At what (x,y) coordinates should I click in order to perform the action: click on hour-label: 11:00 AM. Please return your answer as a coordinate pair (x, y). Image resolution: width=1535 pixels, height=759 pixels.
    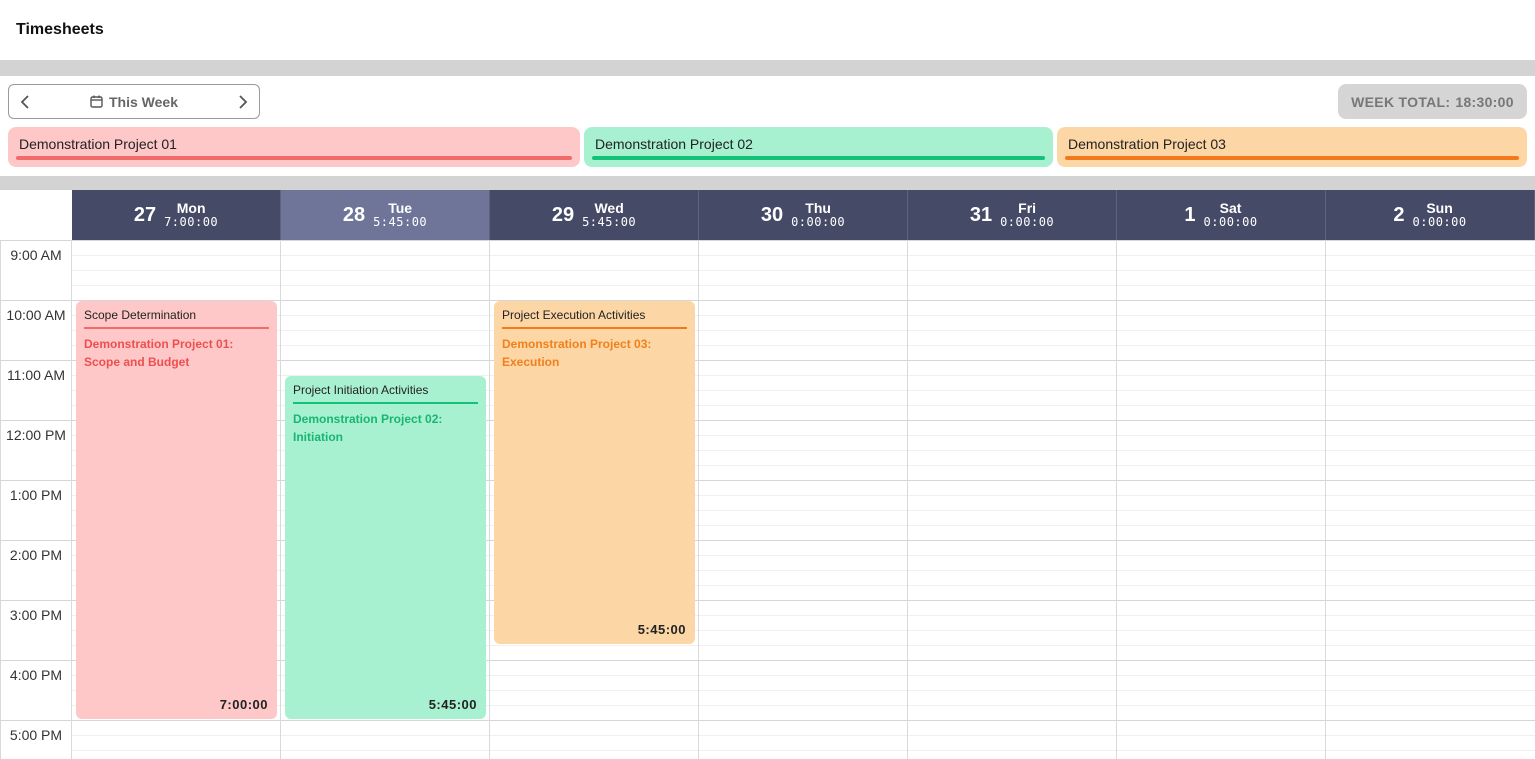
    Looking at the image, I should click on (36, 375).